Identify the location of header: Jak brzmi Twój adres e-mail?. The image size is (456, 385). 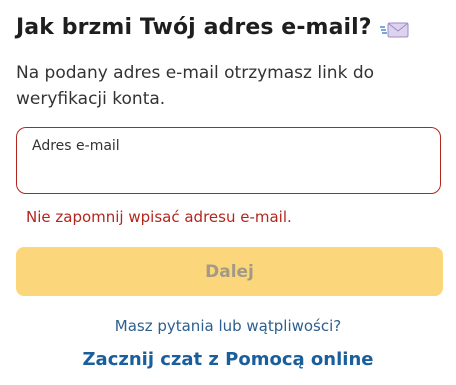
(213, 27).